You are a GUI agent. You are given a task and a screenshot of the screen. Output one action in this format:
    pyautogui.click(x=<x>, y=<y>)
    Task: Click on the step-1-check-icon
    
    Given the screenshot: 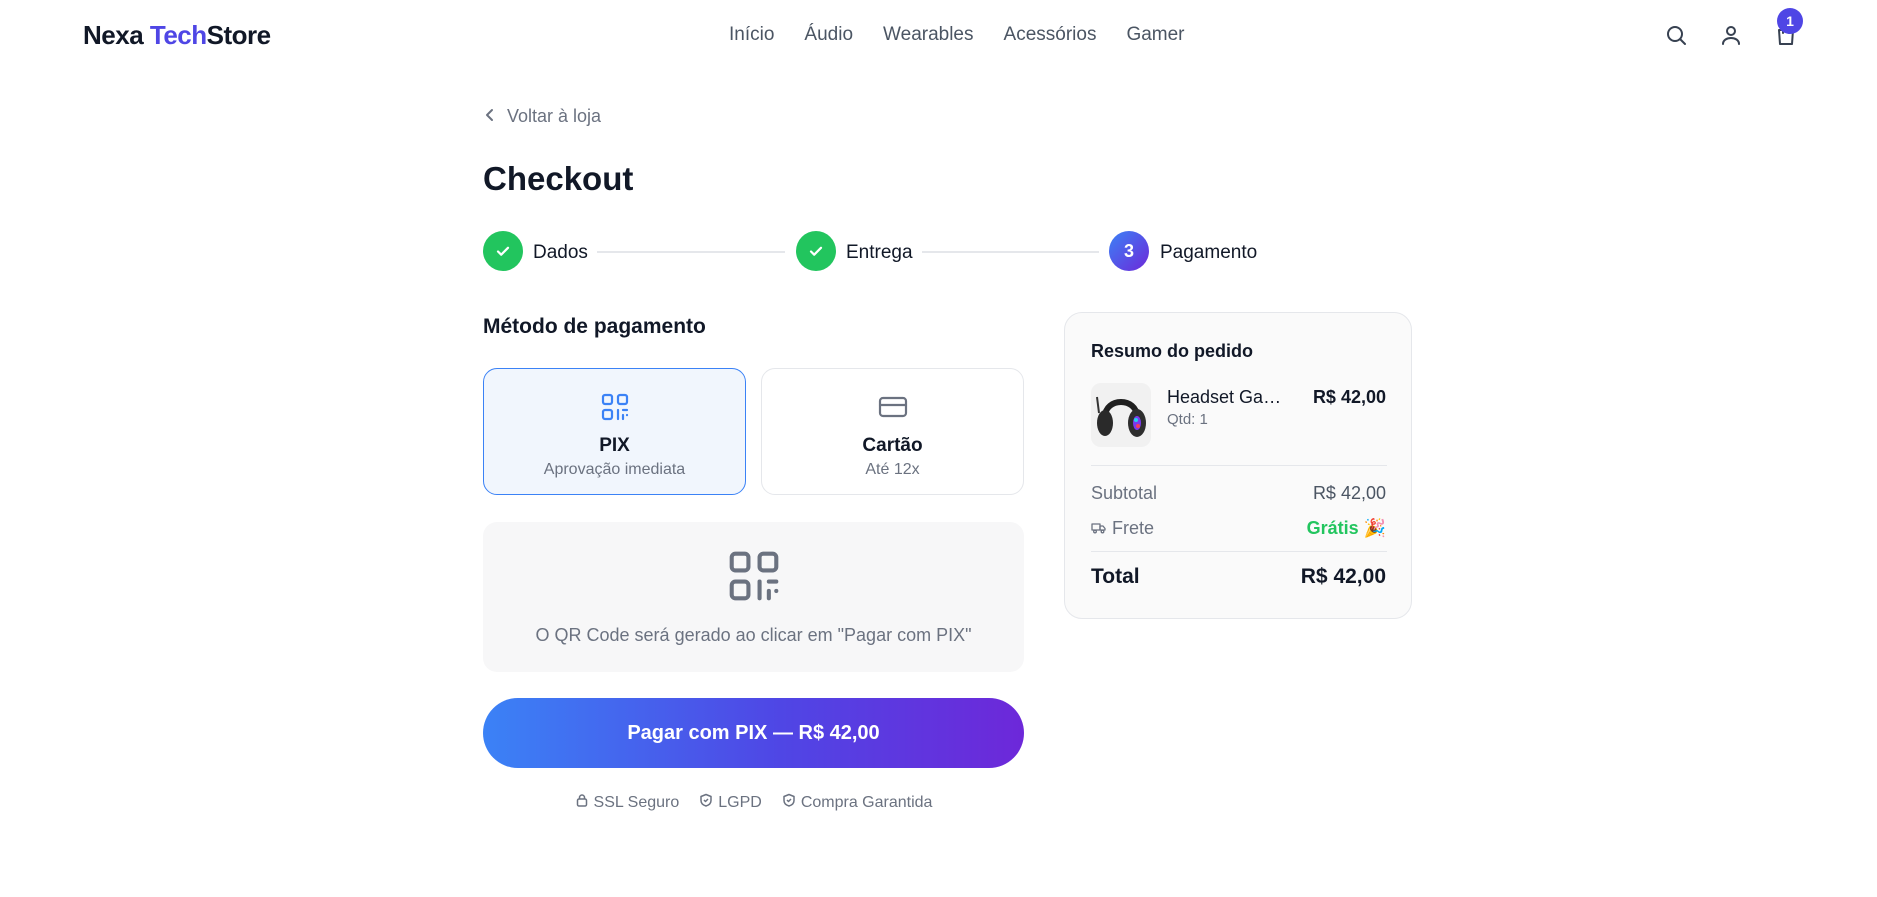 What is the action you would take?
    pyautogui.click(x=503, y=251)
    